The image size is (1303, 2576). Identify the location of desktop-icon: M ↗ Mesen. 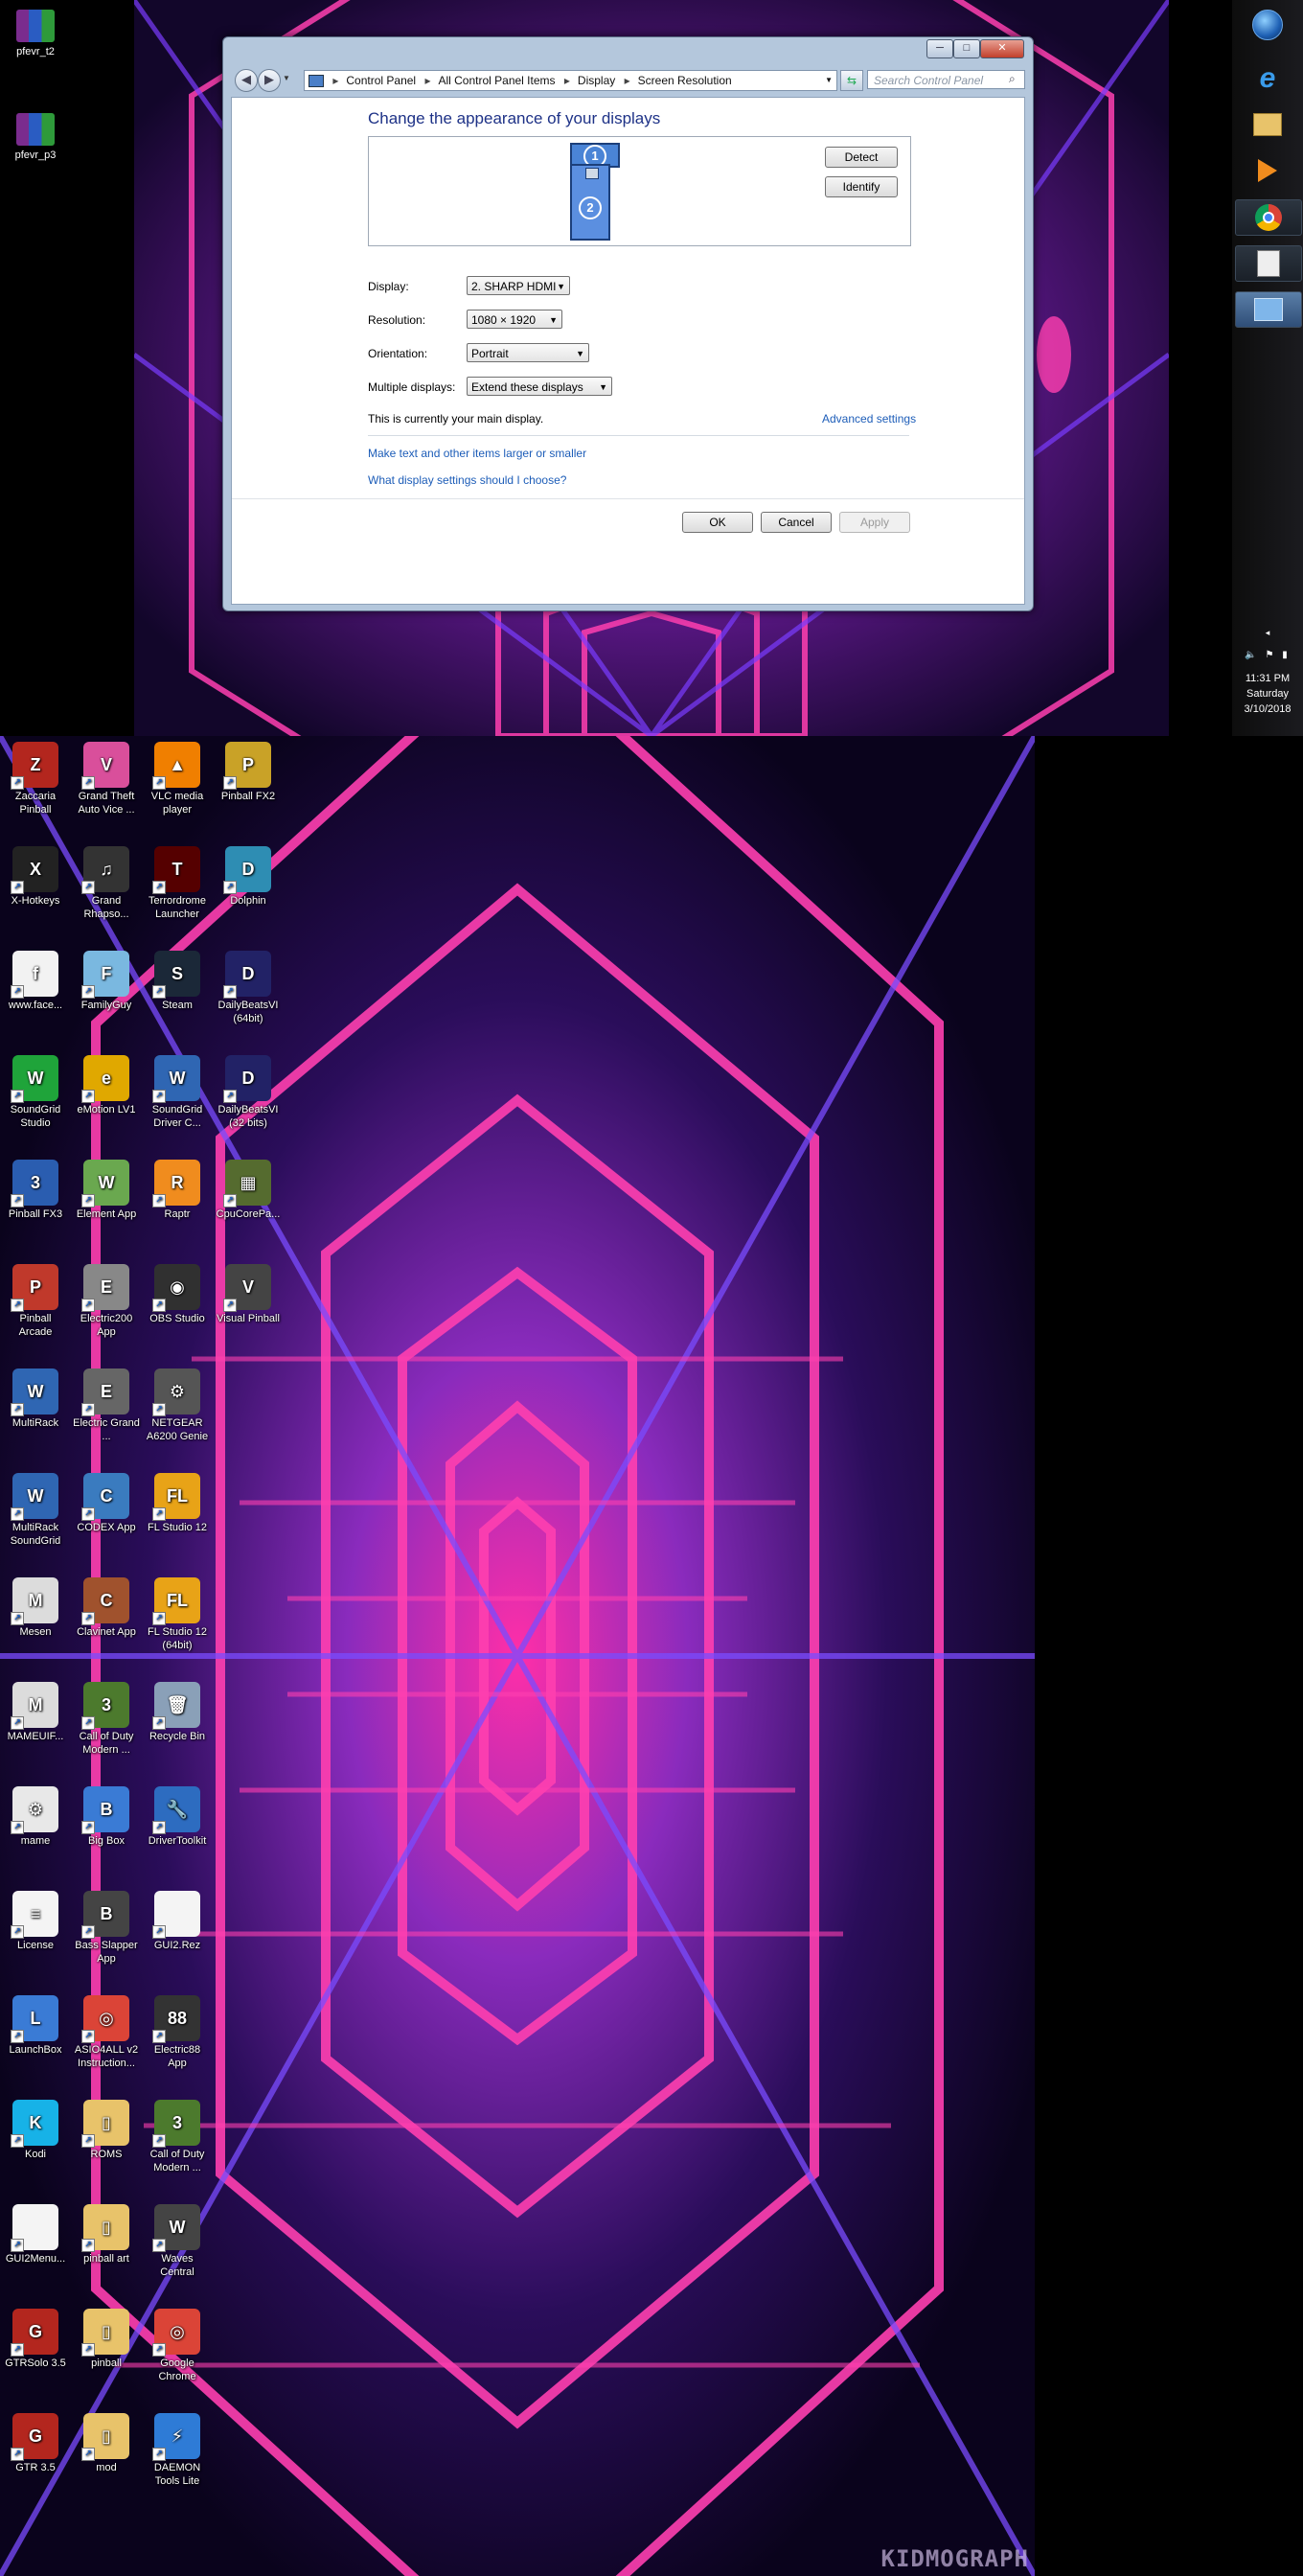
(35, 1608).